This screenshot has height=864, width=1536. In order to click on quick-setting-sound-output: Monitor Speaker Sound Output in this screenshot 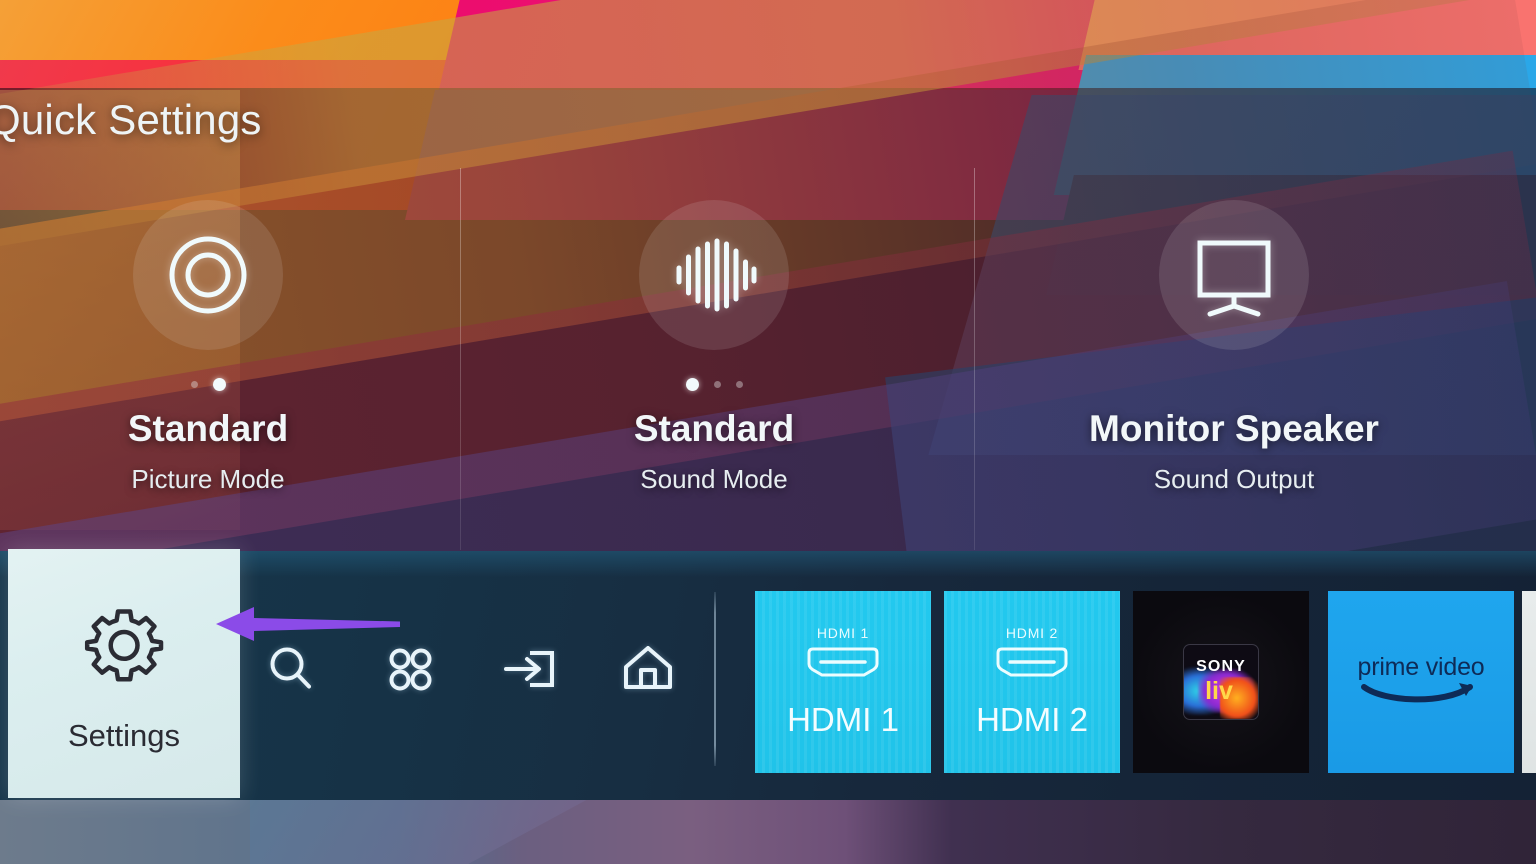, I will do `click(1234, 347)`.